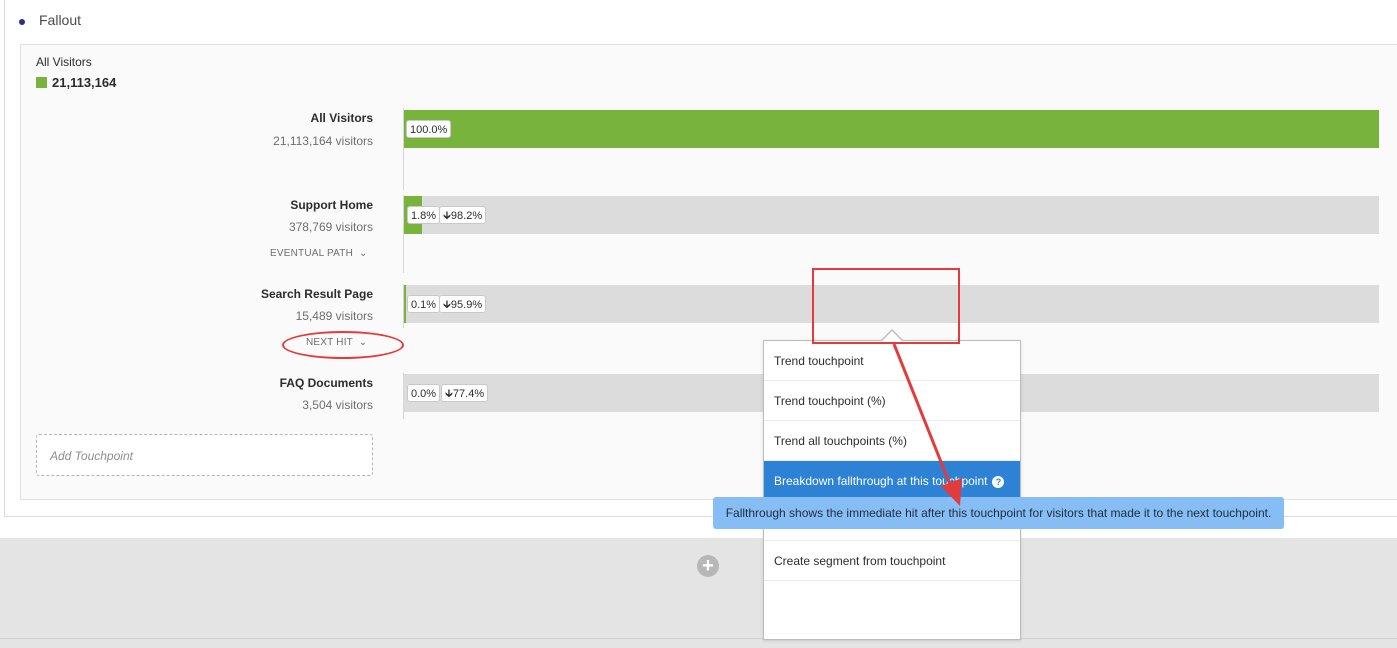  I want to click on touchpoint-bar-track: 100.0%, so click(891, 129).